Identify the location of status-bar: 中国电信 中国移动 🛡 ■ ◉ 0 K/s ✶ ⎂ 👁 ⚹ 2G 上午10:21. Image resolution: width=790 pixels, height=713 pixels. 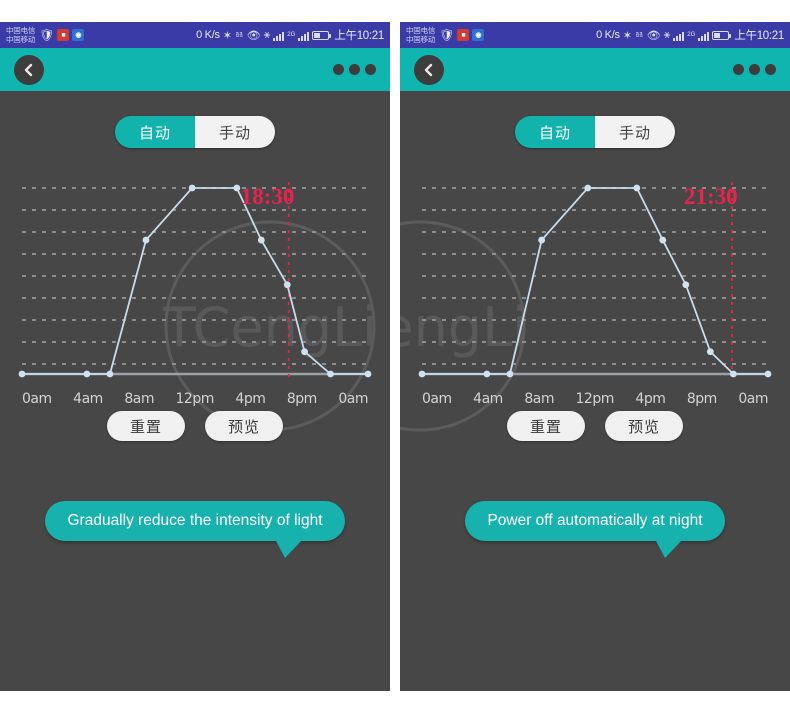
(195, 35).